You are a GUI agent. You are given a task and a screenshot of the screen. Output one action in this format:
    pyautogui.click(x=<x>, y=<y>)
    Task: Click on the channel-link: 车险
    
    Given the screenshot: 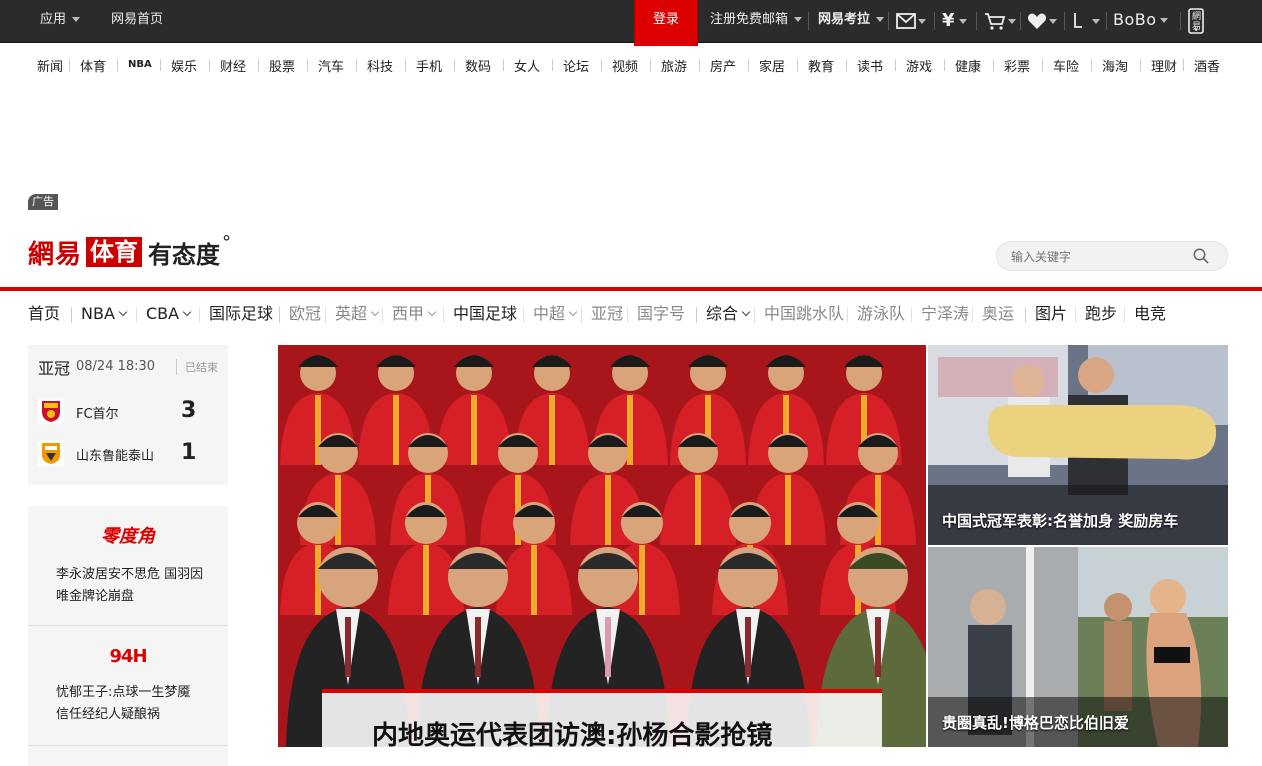 What is the action you would take?
    pyautogui.click(x=1066, y=65)
    